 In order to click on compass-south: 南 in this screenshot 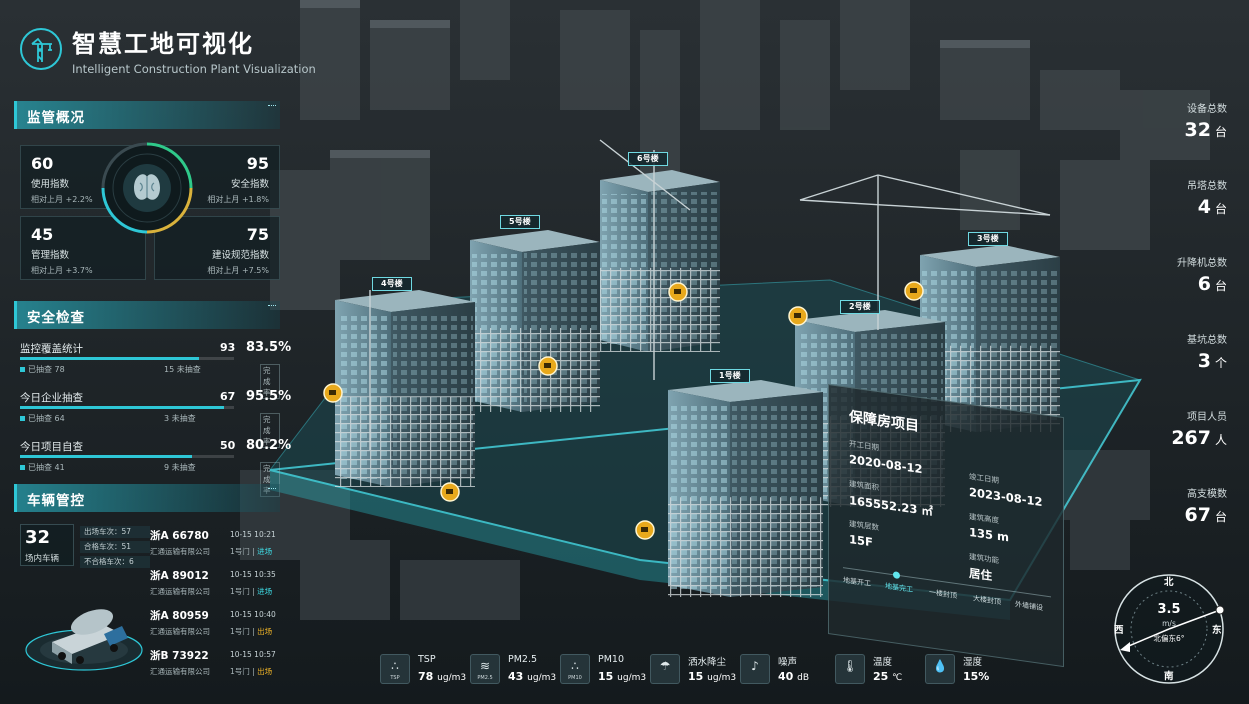, I will do `click(1169, 676)`.